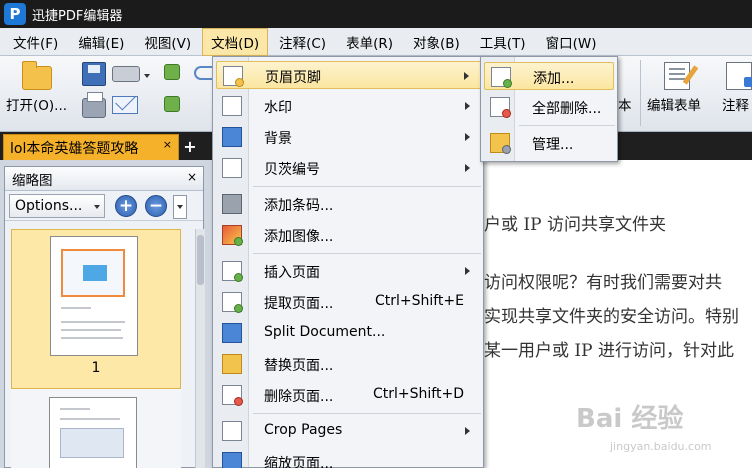  I want to click on menu-item-insert-page: 插入页面, so click(349, 271).